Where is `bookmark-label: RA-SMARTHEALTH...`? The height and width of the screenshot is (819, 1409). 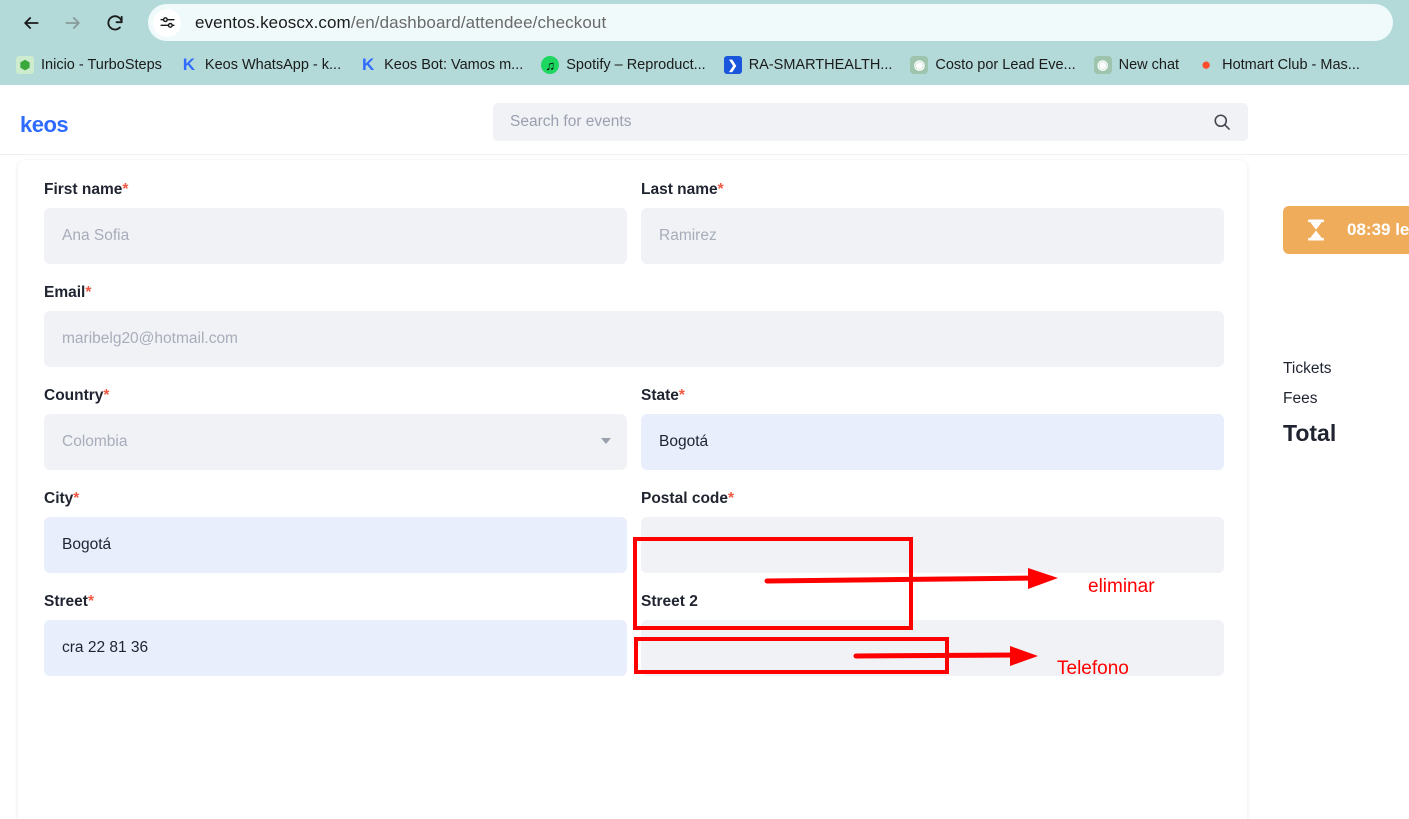
bookmark-label: RA-SMARTHEALTH... is located at coordinates (820, 65).